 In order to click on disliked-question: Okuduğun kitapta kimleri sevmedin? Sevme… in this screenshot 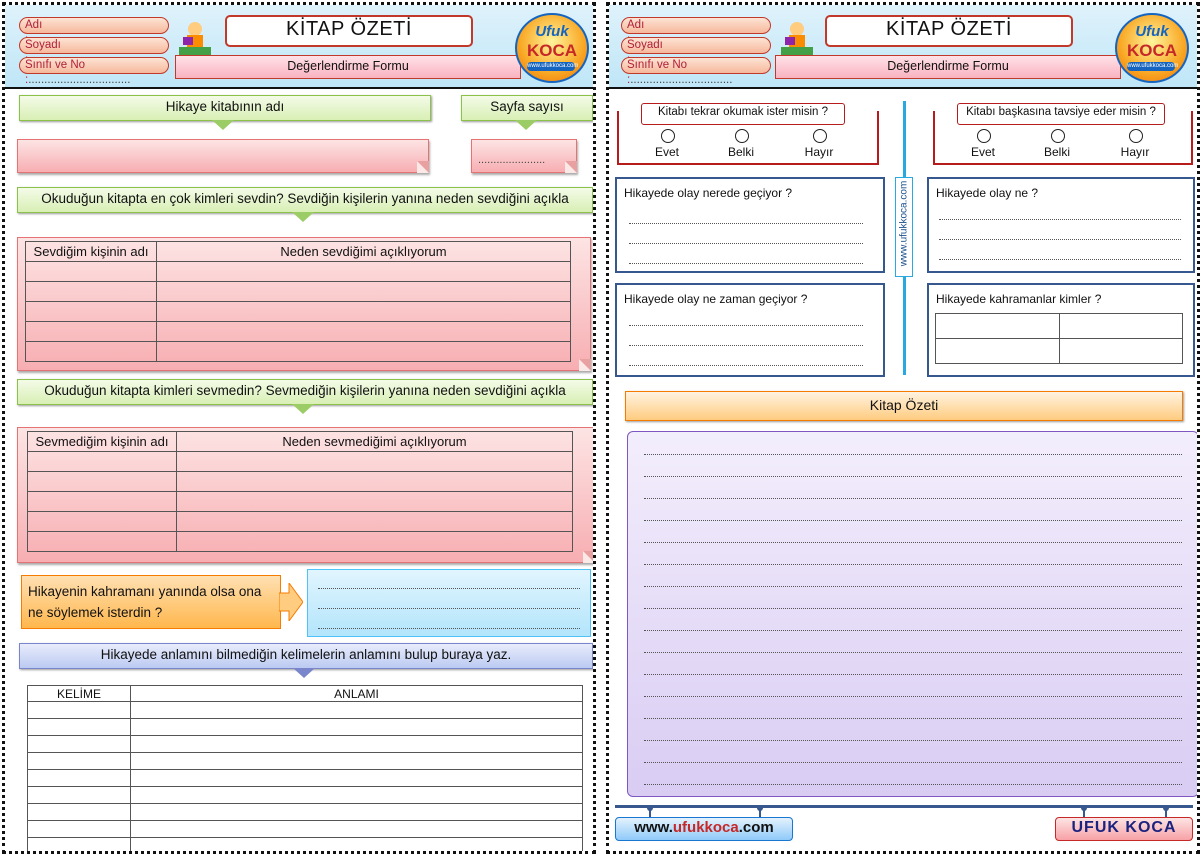, I will do `click(305, 392)`.